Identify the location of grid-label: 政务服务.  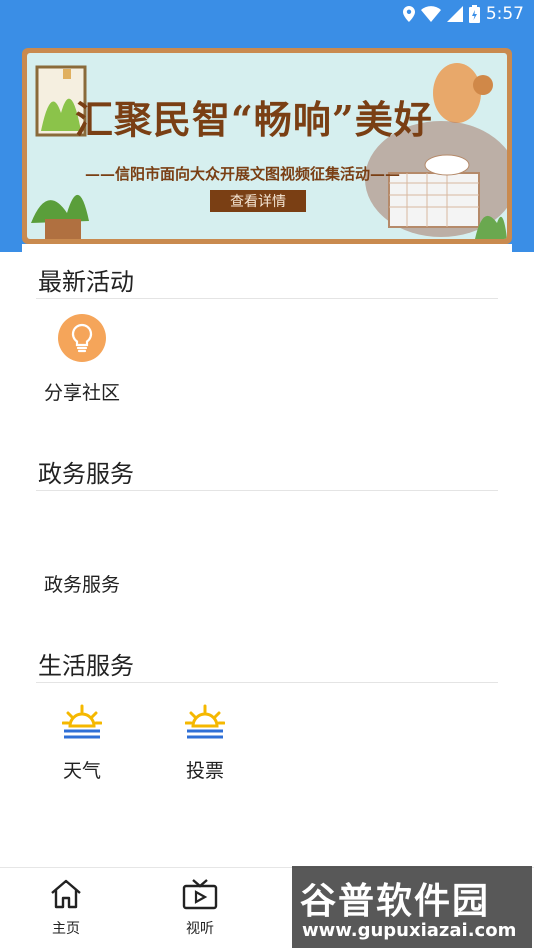
(81, 585).